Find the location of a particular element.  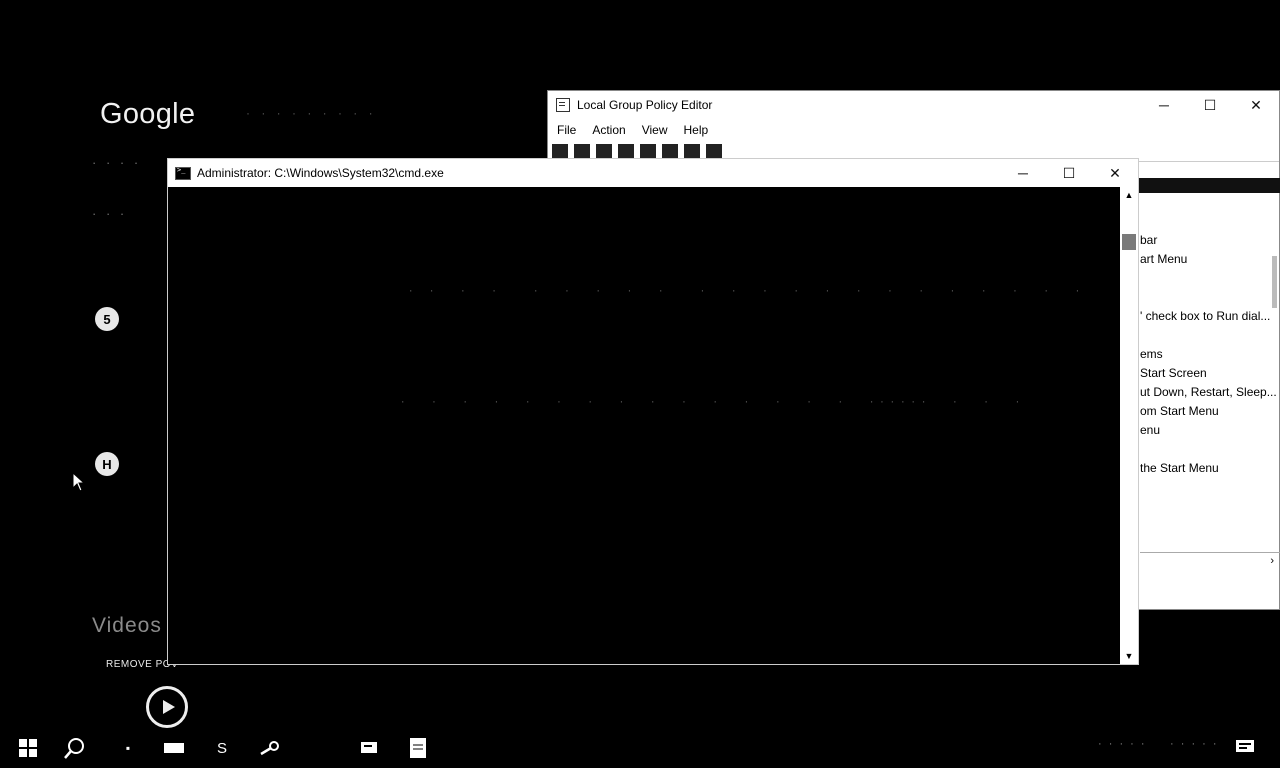

terminal-icon is located at coordinates (183, 173).